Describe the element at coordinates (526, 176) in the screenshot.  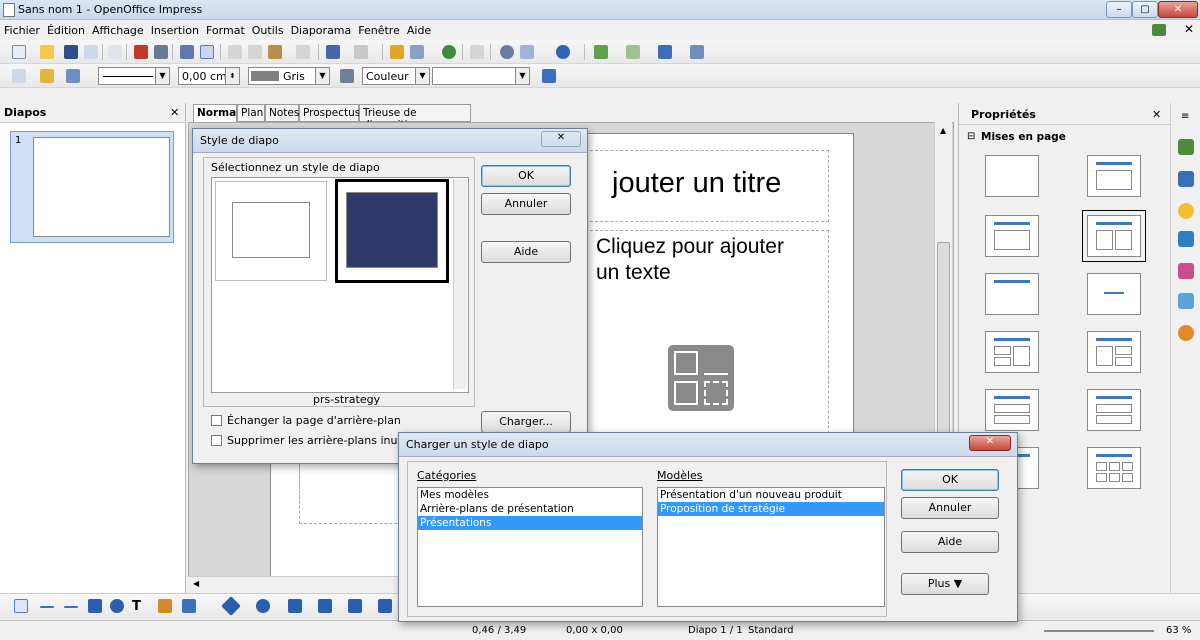
I see `style-ok-button: OK` at that location.